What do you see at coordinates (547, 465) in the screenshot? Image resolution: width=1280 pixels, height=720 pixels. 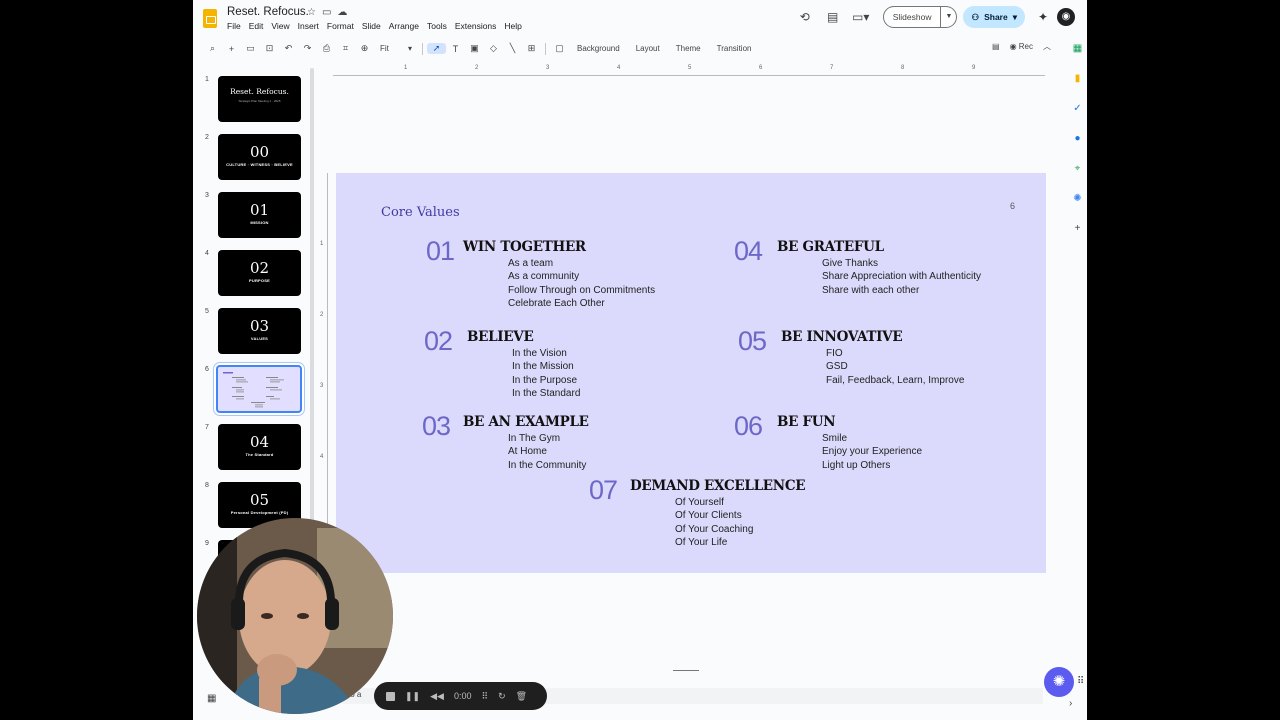 I see `core-value-item: In the Community` at bounding box center [547, 465].